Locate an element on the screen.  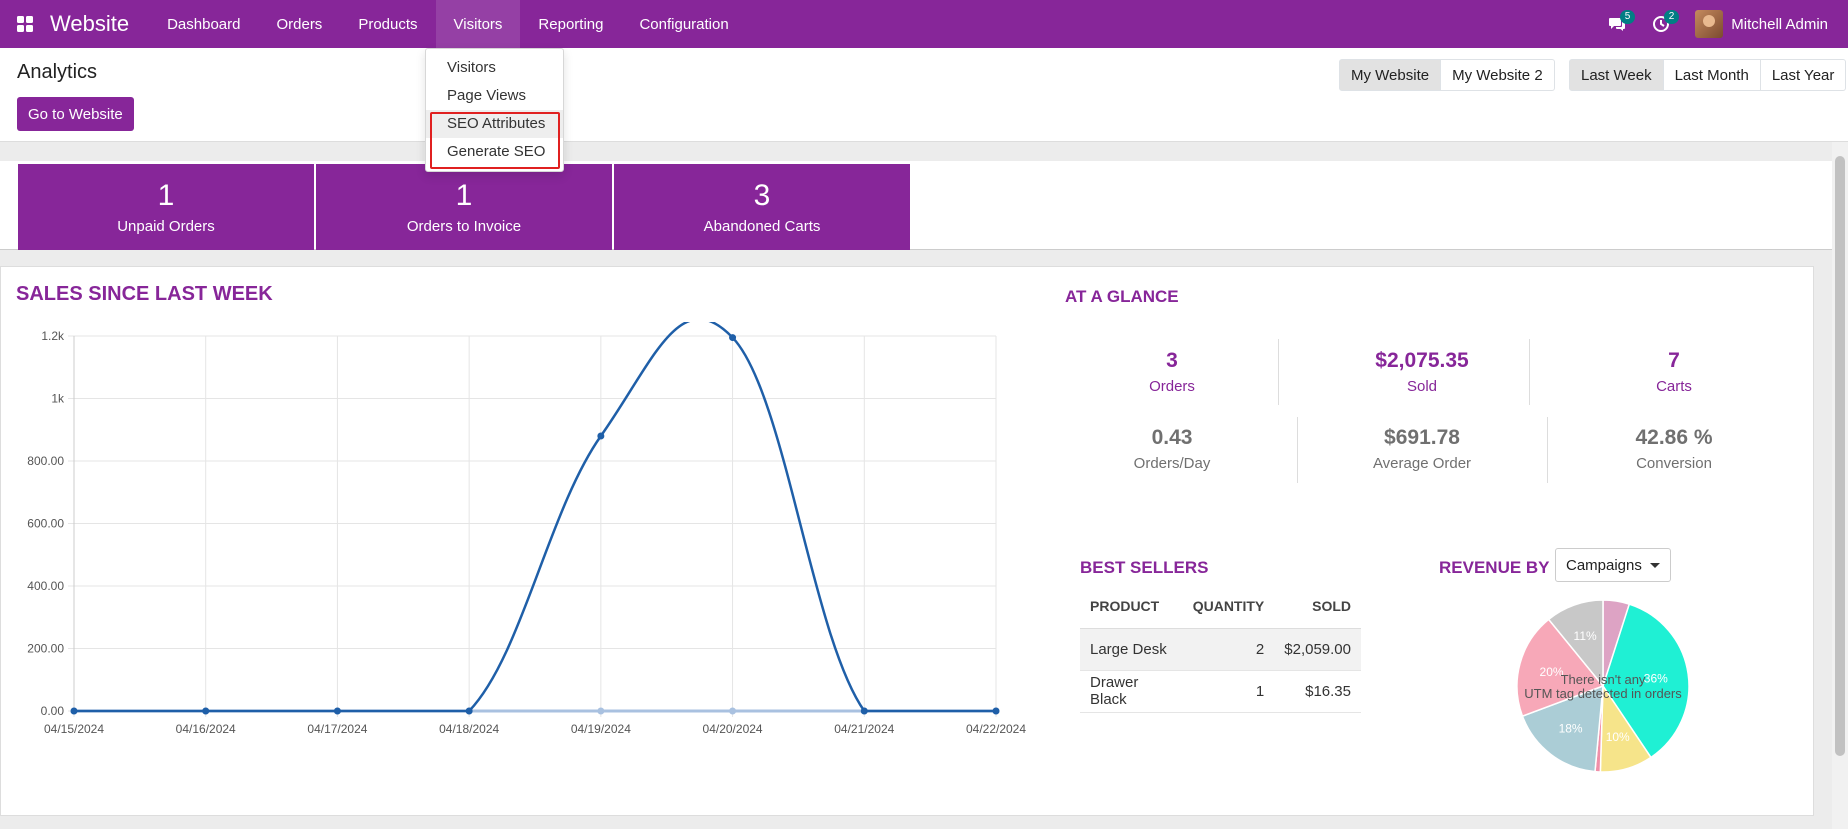
glance-label: Orders is located at coordinates (1172, 386).